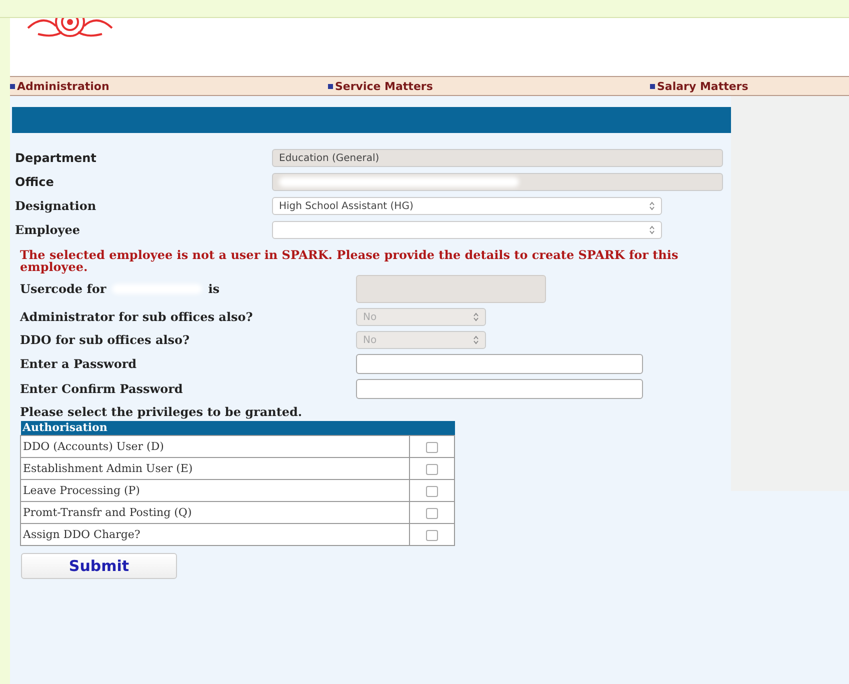  What do you see at coordinates (63, 289) in the screenshot?
I see `field-label: Usercode for` at bounding box center [63, 289].